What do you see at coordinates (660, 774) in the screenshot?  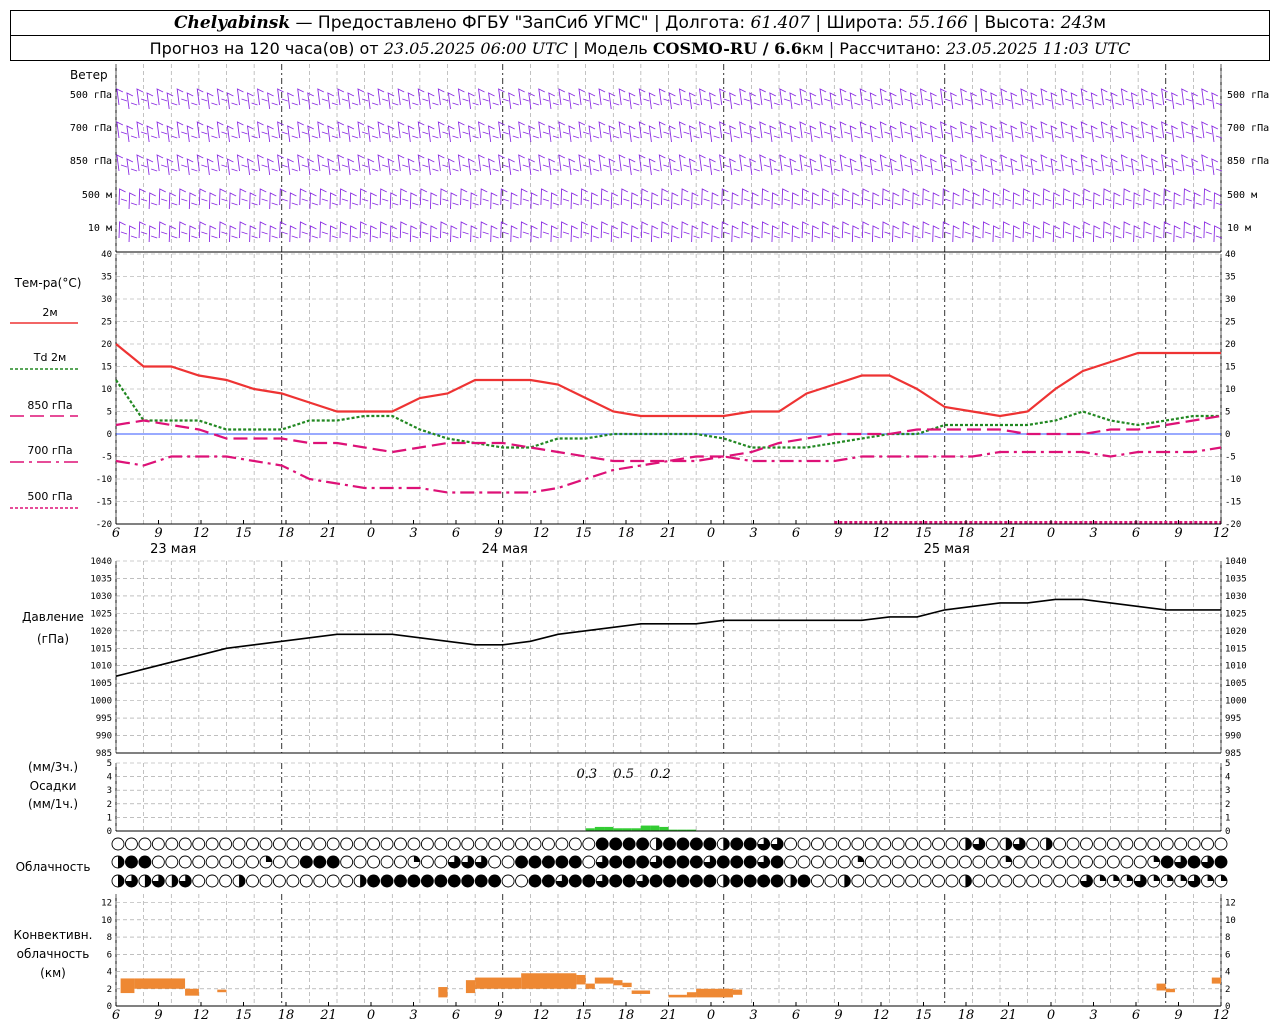 I see `precip-annotation: 0.2` at bounding box center [660, 774].